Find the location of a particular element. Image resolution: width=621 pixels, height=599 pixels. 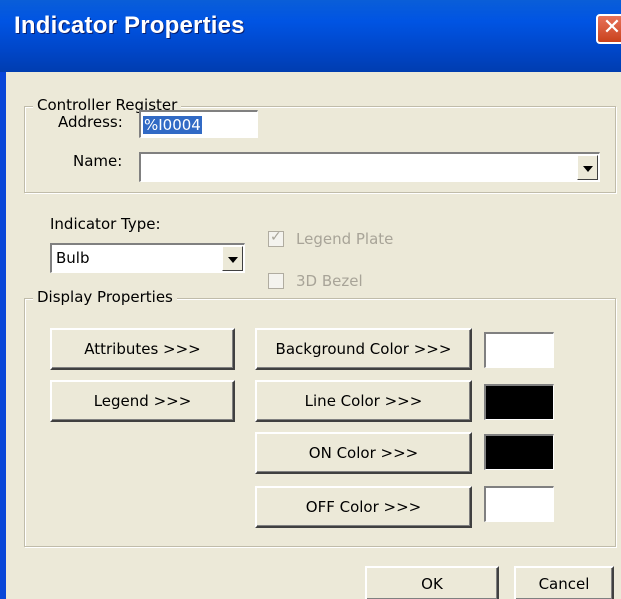

line-color-swatch is located at coordinates (519, 402).